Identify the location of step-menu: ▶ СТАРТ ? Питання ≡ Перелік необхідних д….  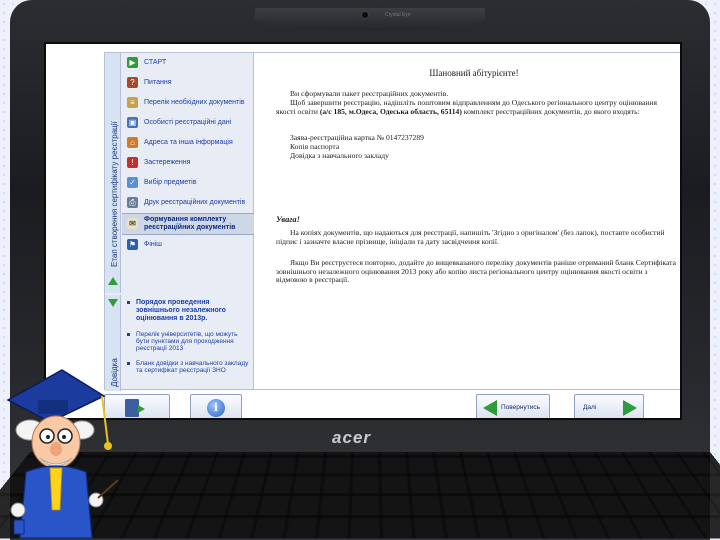
(188, 154).